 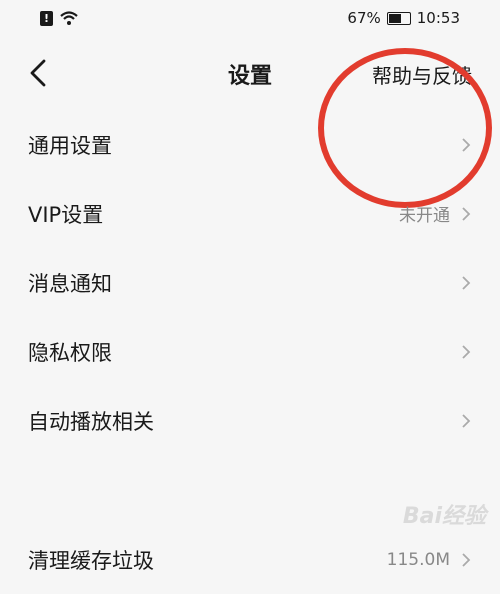 I want to click on menu-item-label: 隐私权限, so click(x=70, y=352).